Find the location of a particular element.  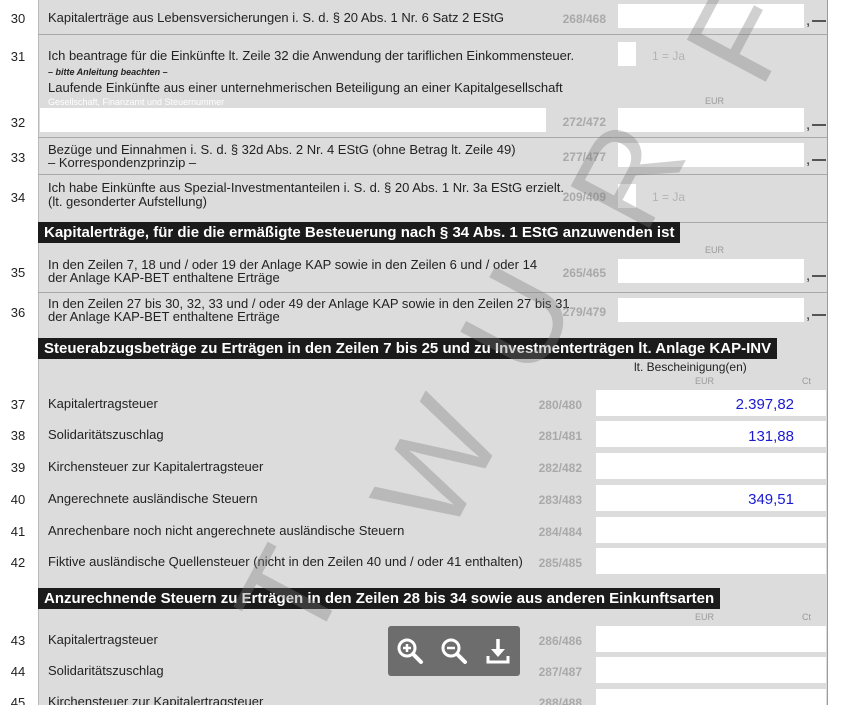

ct-column-label-2: Ct is located at coordinates (806, 617).